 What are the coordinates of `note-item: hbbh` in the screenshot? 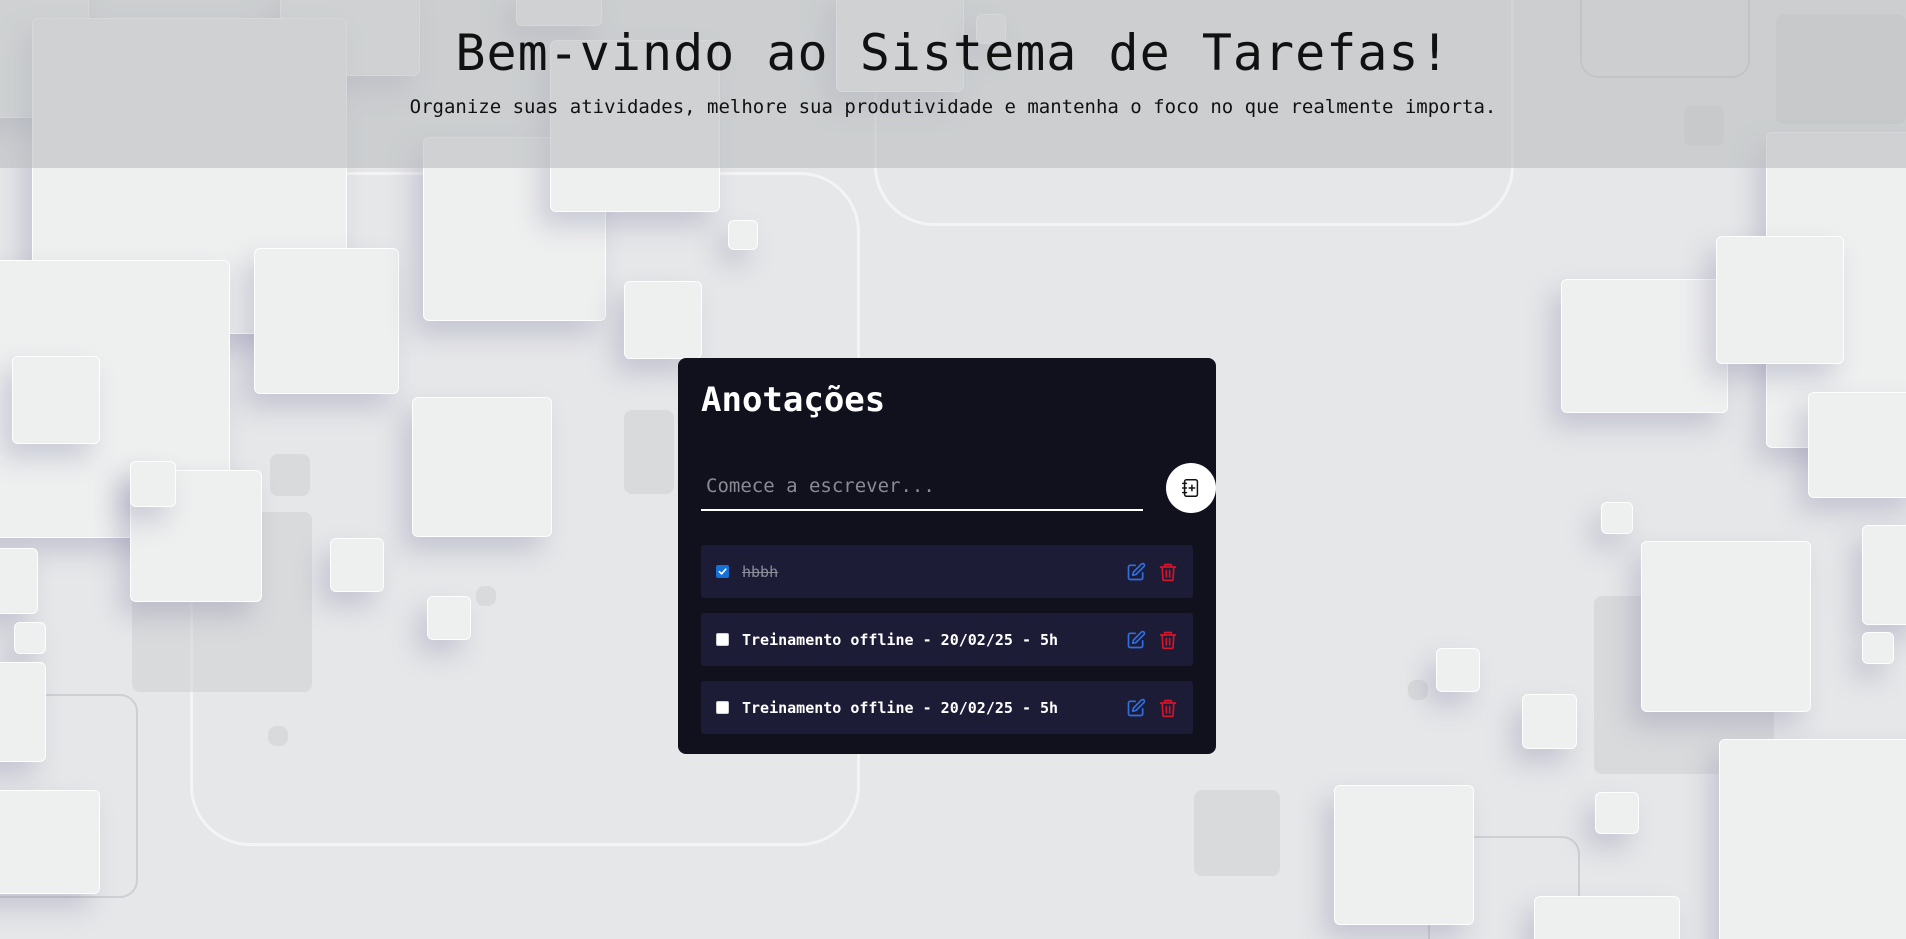 It's located at (947, 571).